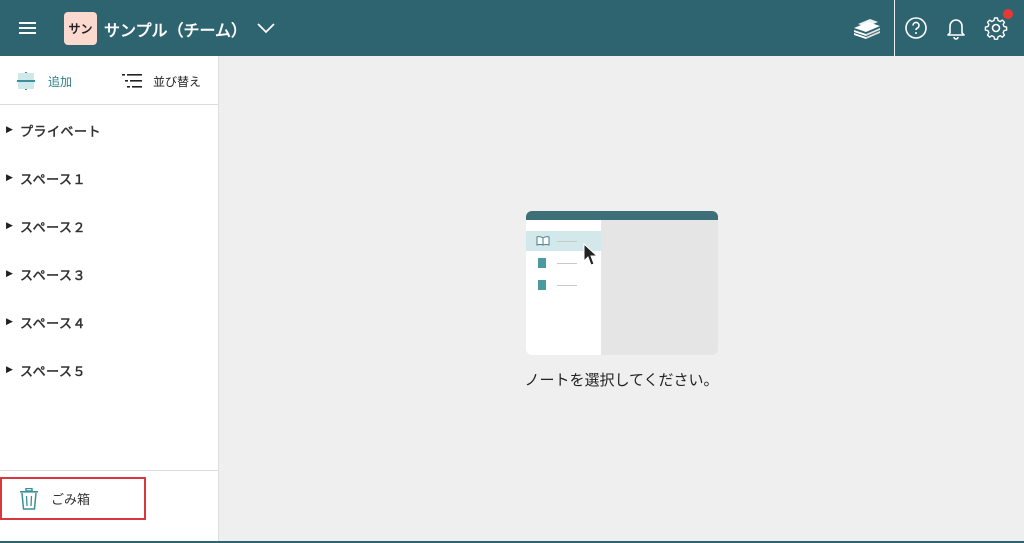 This screenshot has width=1024, height=543. Describe the element at coordinates (53, 372) in the screenshot. I see `tree-item-label: スペース５` at that location.